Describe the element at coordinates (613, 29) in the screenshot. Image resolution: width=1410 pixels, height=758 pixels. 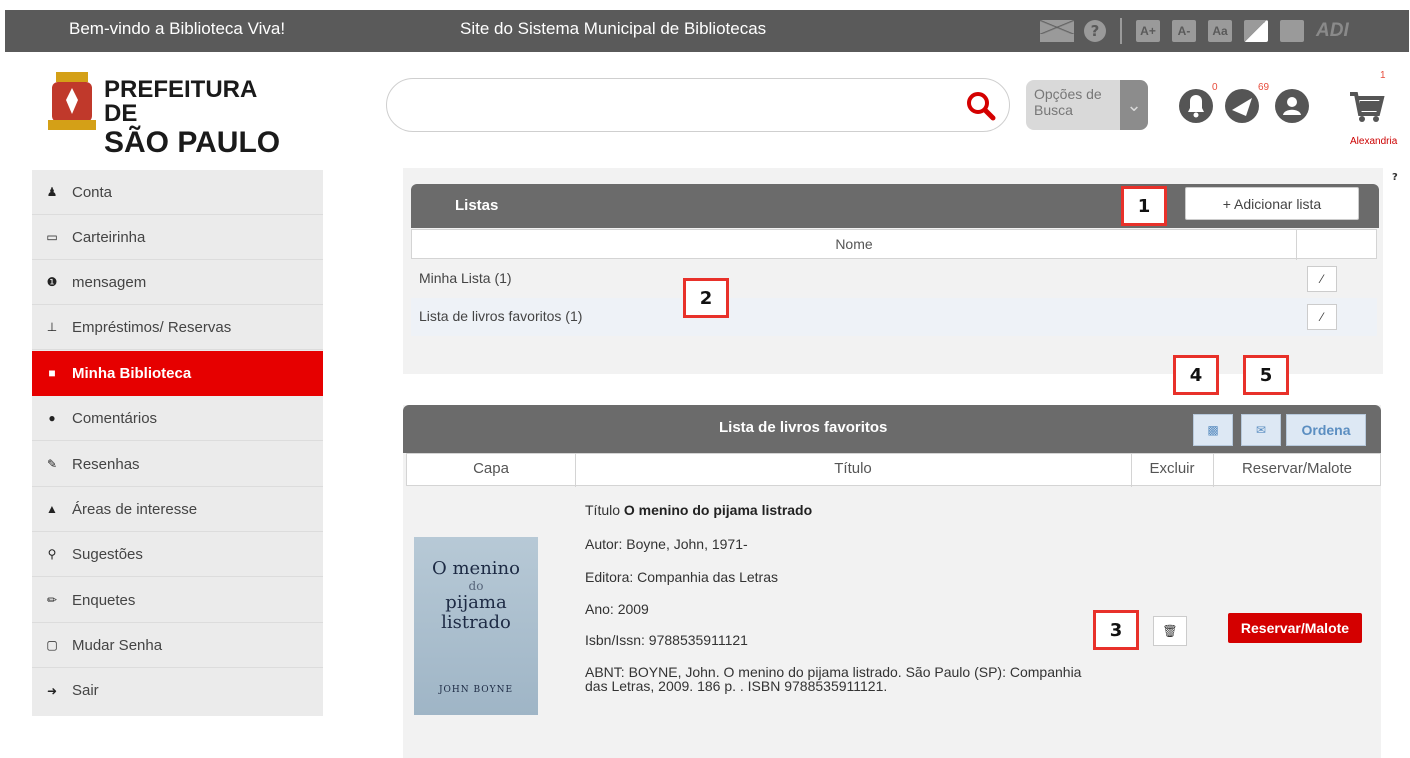
I see `site-link: Site do Sistema Municipal de Bibliotecas` at that location.